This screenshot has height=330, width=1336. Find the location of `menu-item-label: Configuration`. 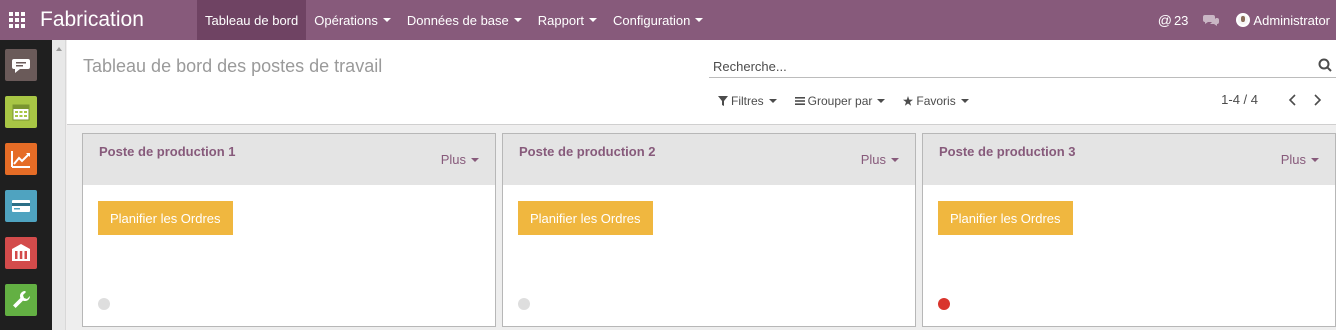

menu-item-label: Configuration is located at coordinates (652, 20).